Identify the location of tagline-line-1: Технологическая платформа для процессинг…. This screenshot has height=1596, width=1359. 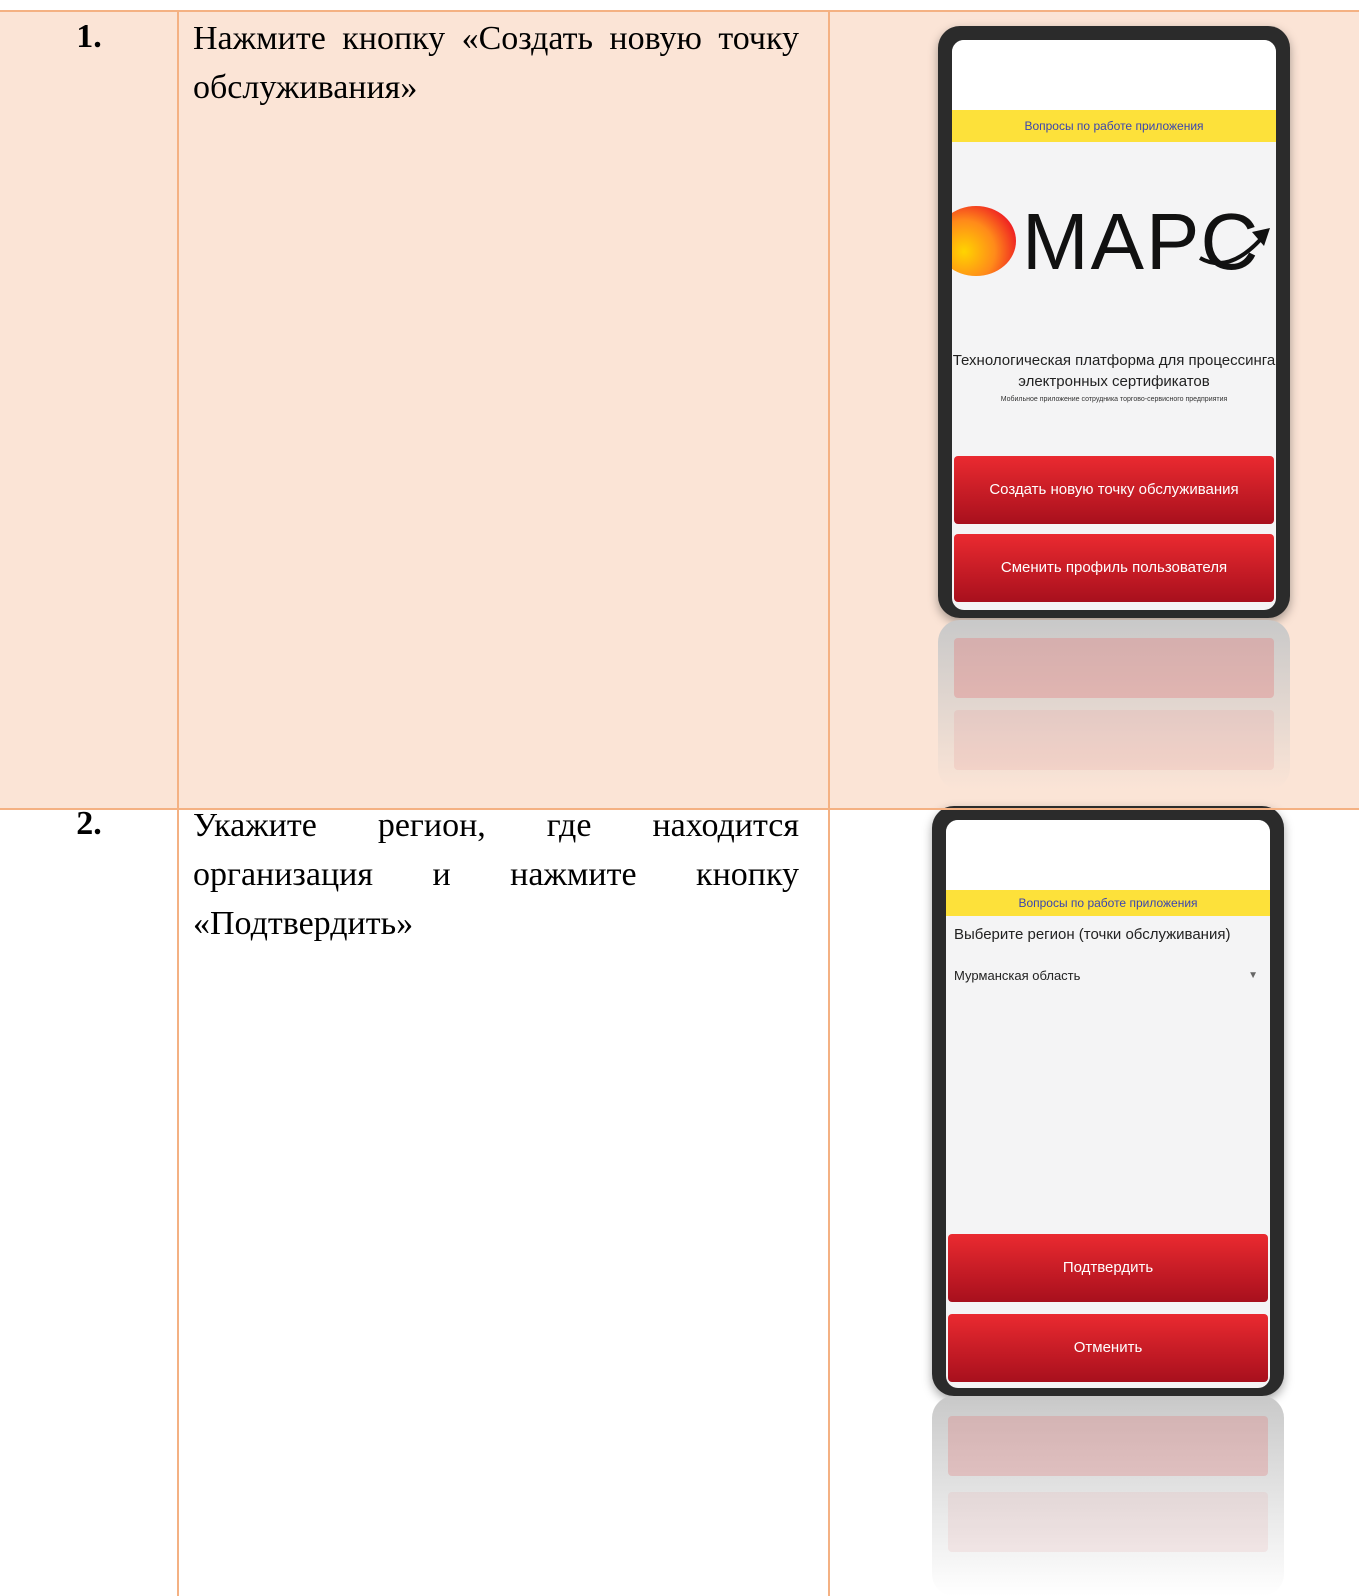
(1114, 360).